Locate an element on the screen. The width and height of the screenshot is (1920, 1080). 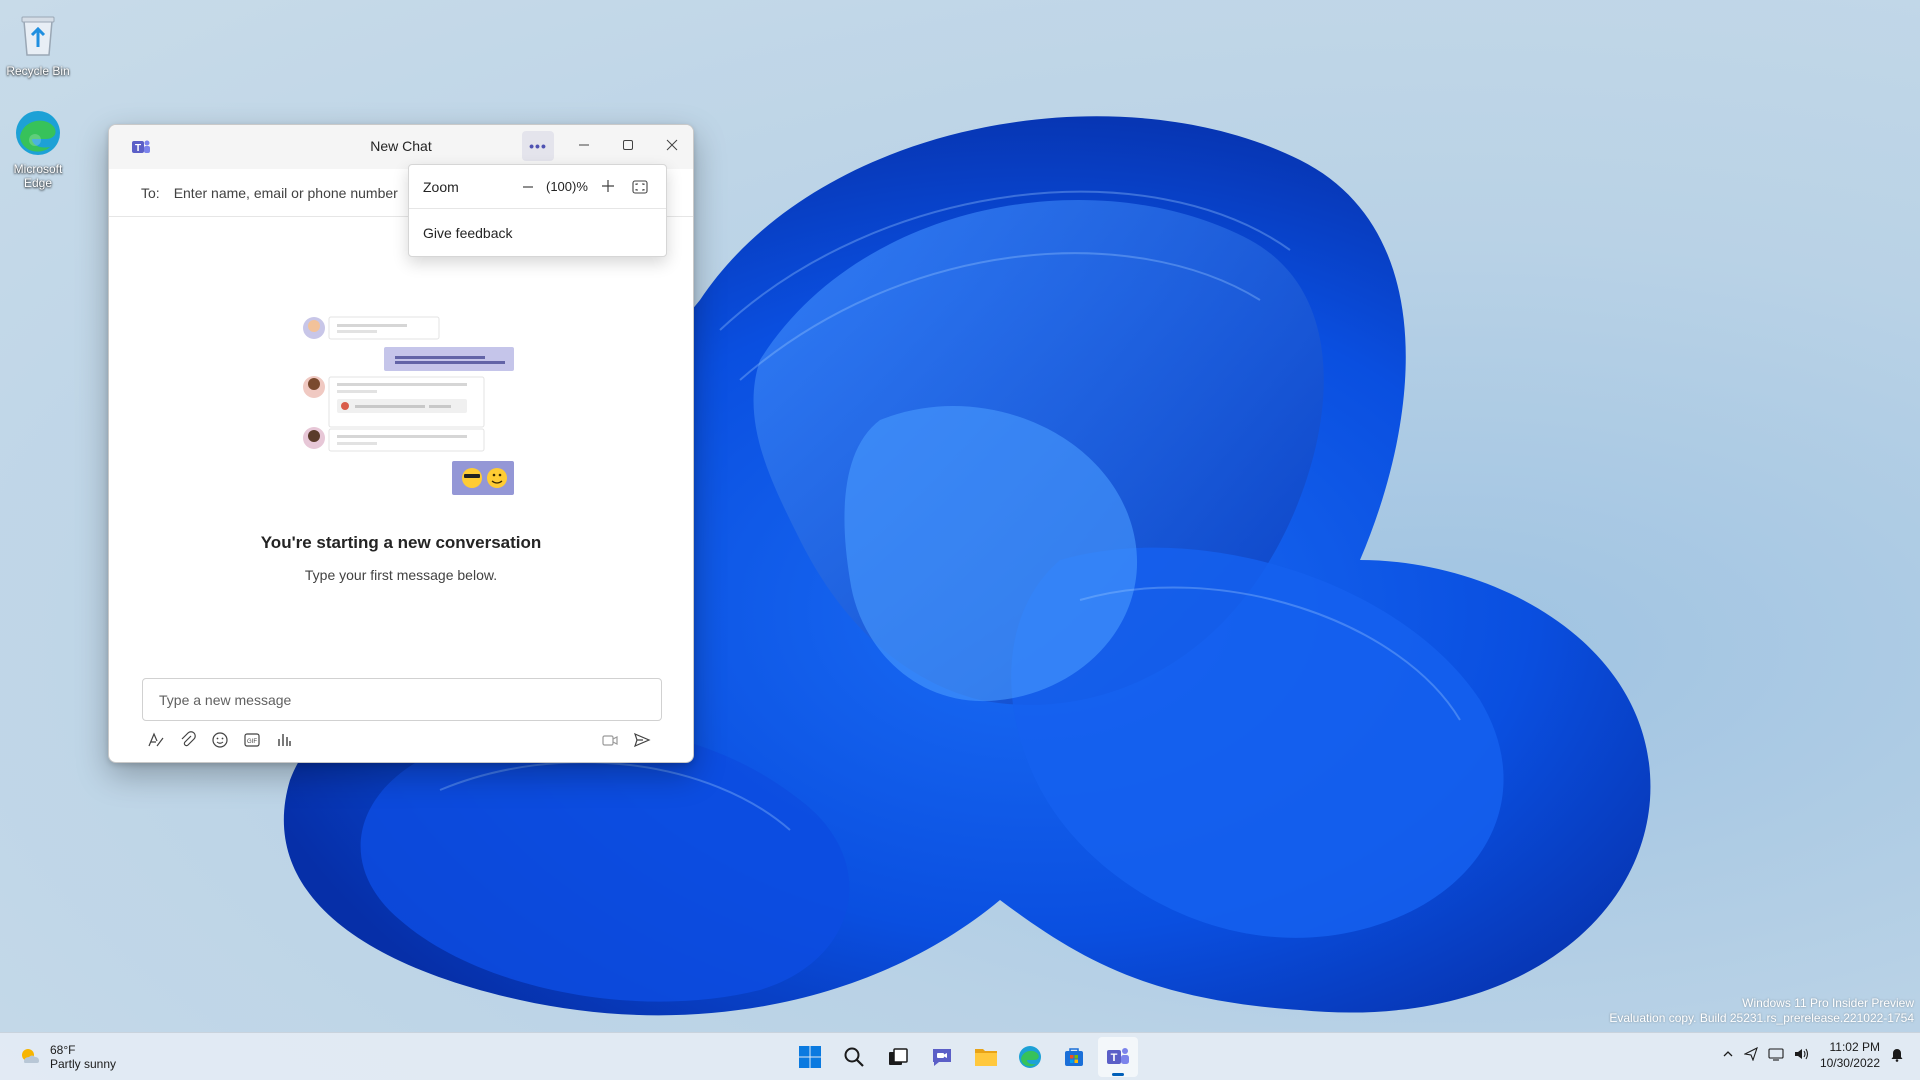
zoom-row: Zoom (100)% is located at coordinates (537, 187).